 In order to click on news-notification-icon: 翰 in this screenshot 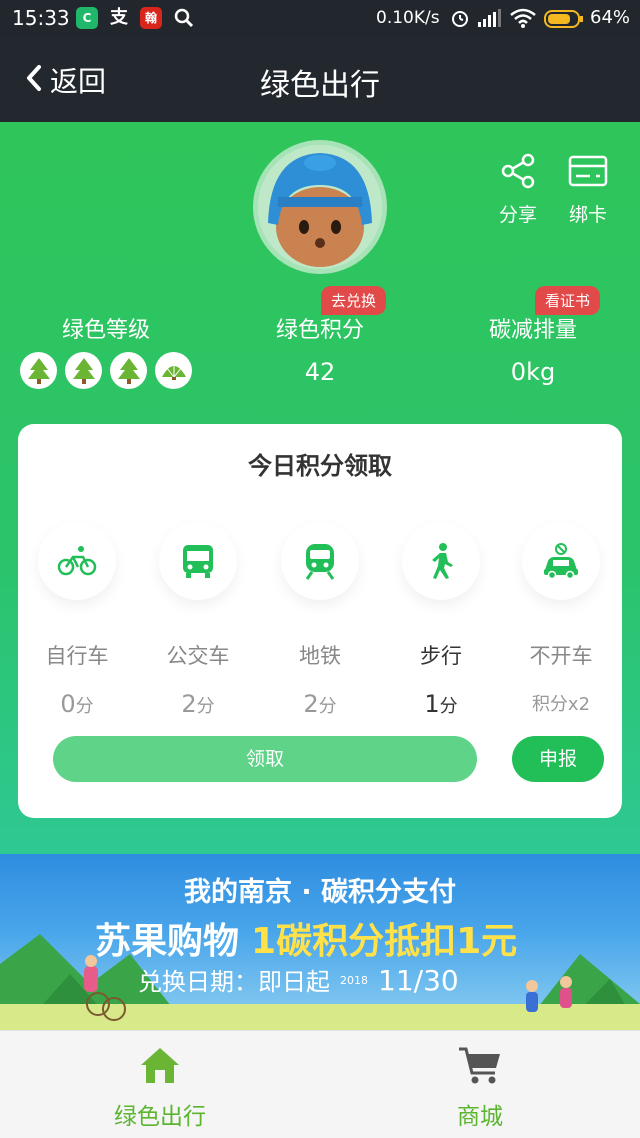, I will do `click(151, 18)`.